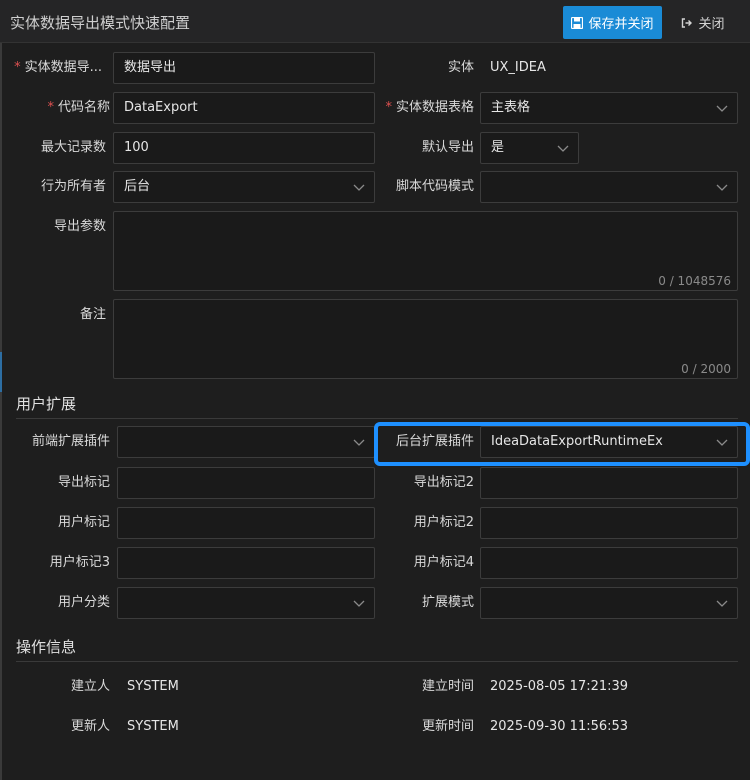 The height and width of the screenshot is (780, 750). I want to click on default-export-label: 默认导出, so click(447, 147).